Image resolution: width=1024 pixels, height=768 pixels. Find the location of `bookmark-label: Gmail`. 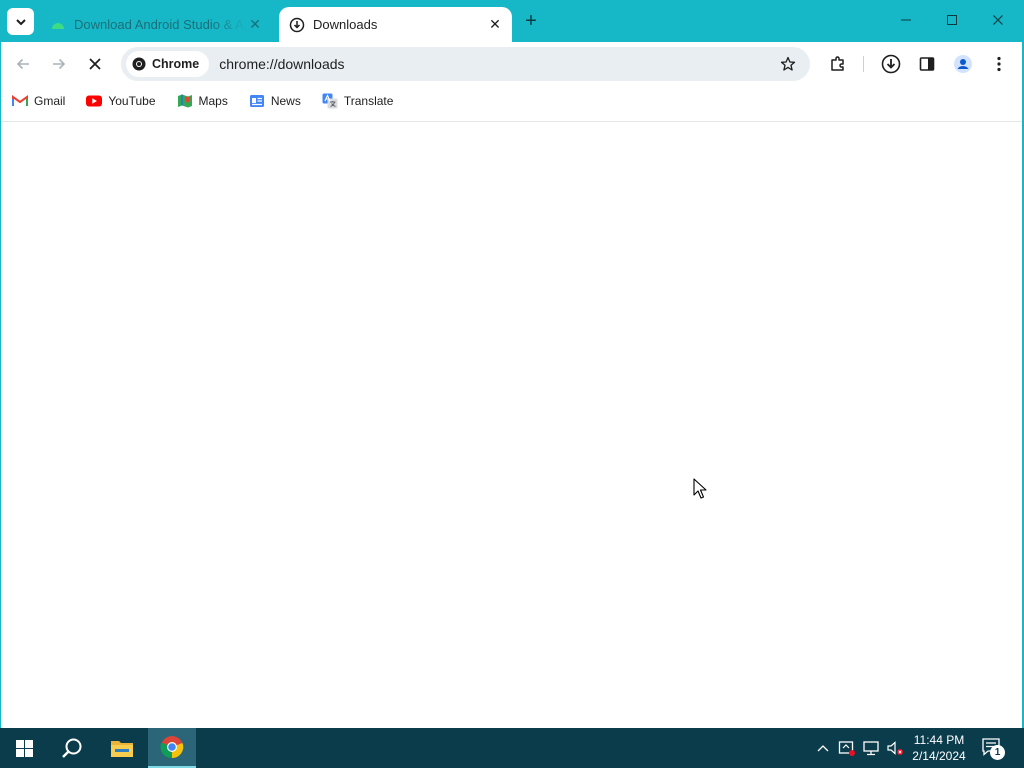

bookmark-label: Gmail is located at coordinates (50, 101).